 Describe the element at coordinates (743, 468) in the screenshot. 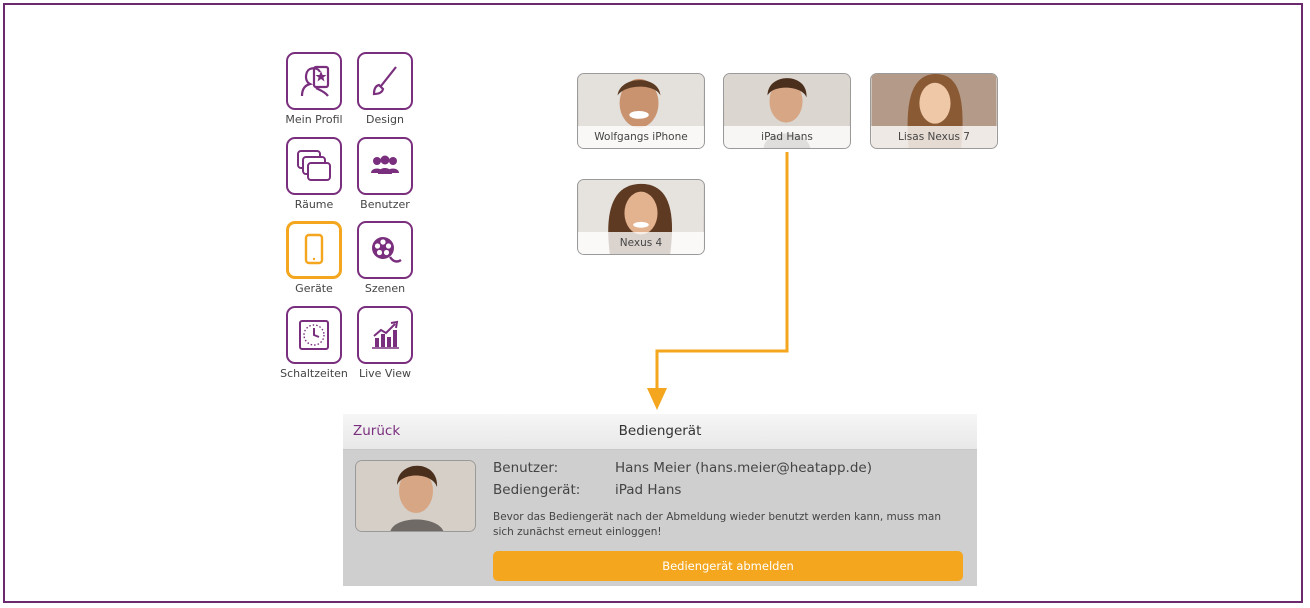

I see `user-value: Hans Meier (hans.meier@heatapp.de)` at that location.